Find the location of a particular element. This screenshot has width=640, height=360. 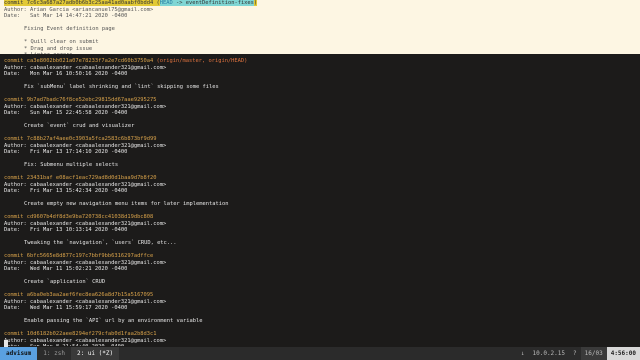

window-tab-zsh: 1: zsh is located at coordinates (54, 353).